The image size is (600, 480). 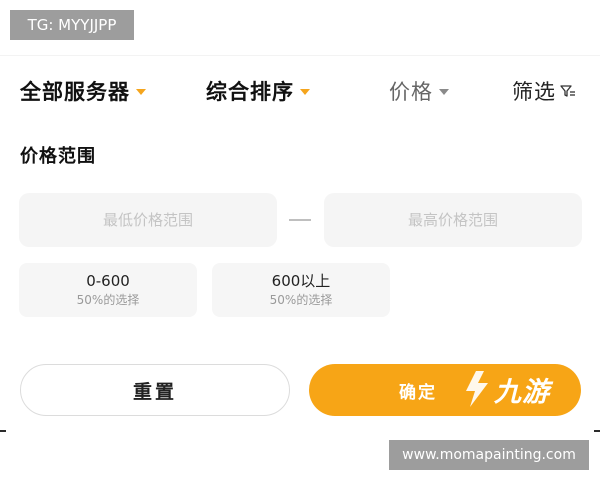 I want to click on edge-line-left, so click(x=3, y=431).